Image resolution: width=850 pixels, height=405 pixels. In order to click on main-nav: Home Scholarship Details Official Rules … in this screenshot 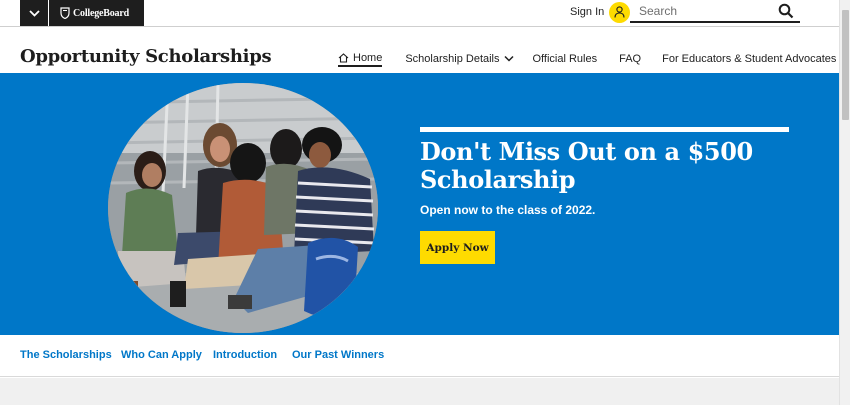, I will do `click(587, 60)`.